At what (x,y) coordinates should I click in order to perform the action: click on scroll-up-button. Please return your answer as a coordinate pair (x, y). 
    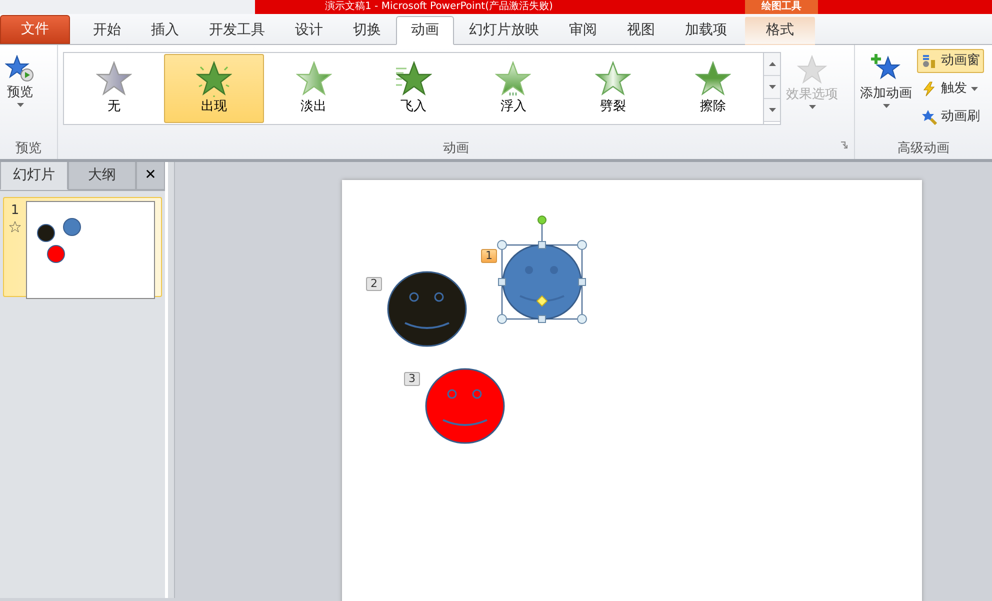
    Looking at the image, I should click on (772, 64).